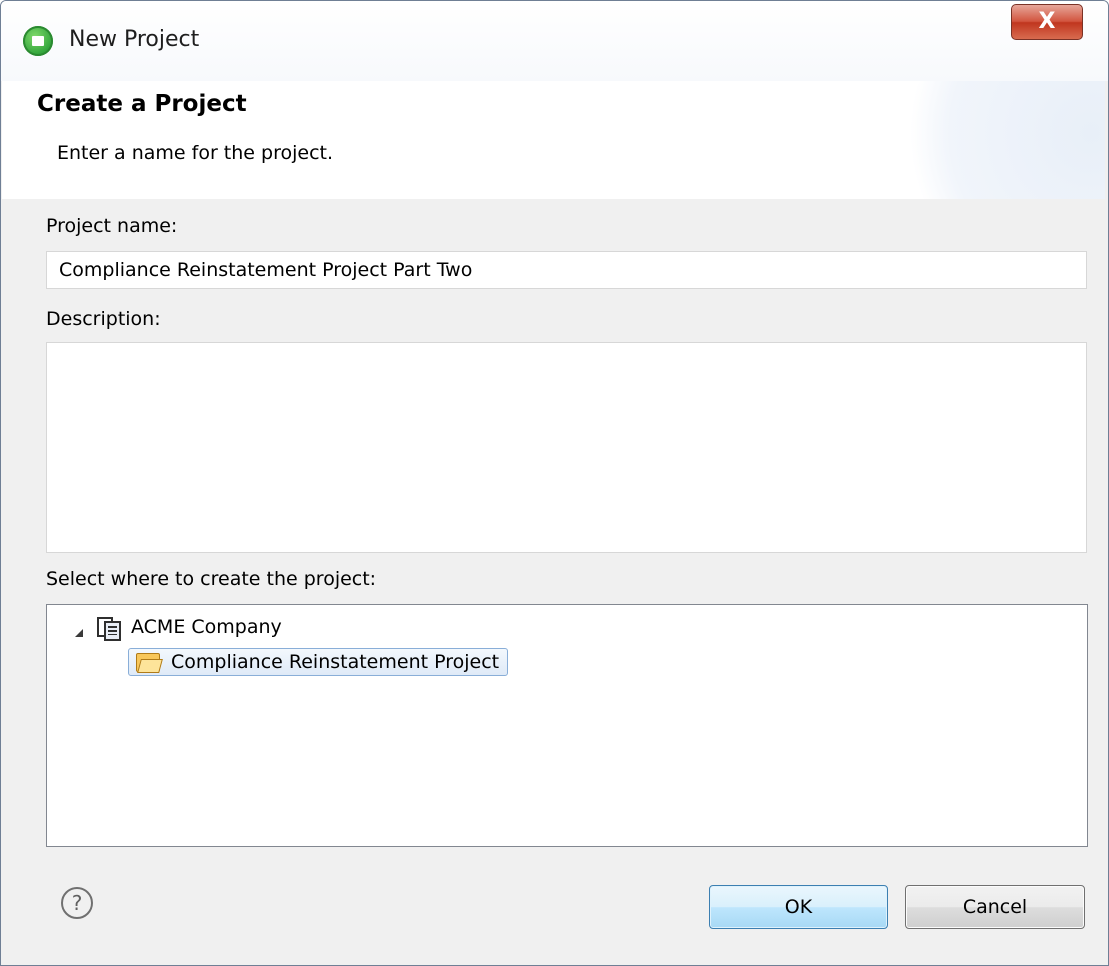 This screenshot has height=966, width=1109. I want to click on ok-button: OK, so click(798, 907).